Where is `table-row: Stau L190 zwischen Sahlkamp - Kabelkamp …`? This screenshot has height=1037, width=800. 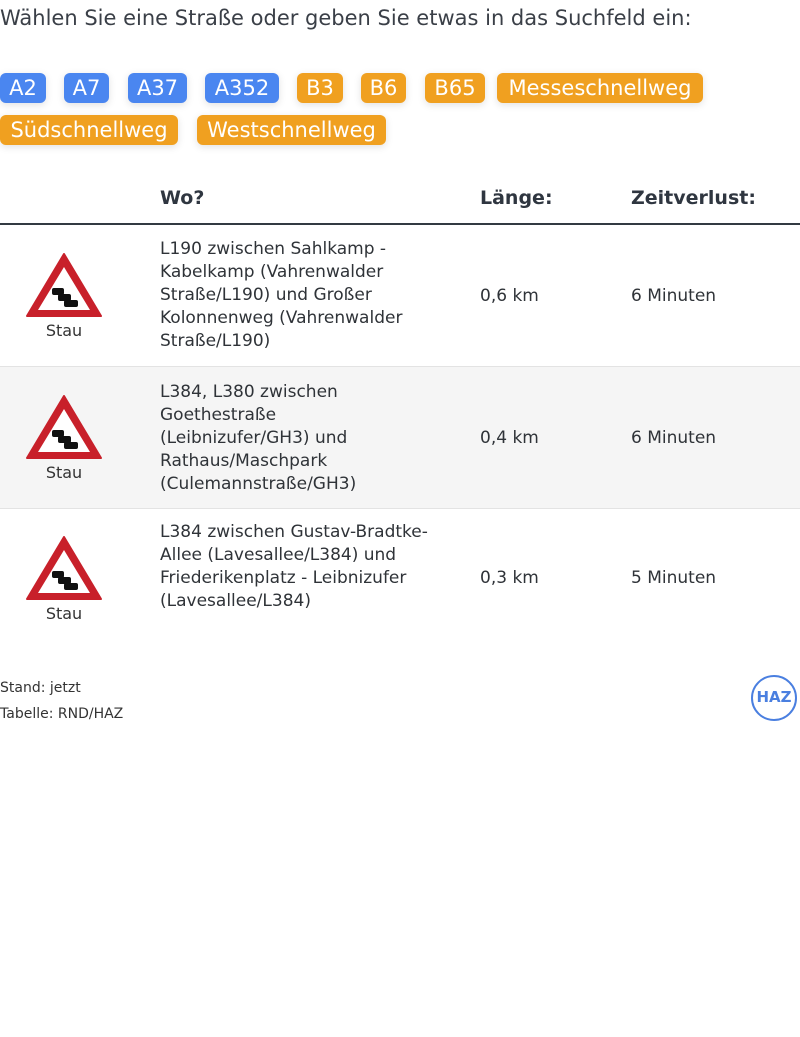 table-row: Stau L190 zwischen Sahlkamp - Kabelkamp … is located at coordinates (400, 295).